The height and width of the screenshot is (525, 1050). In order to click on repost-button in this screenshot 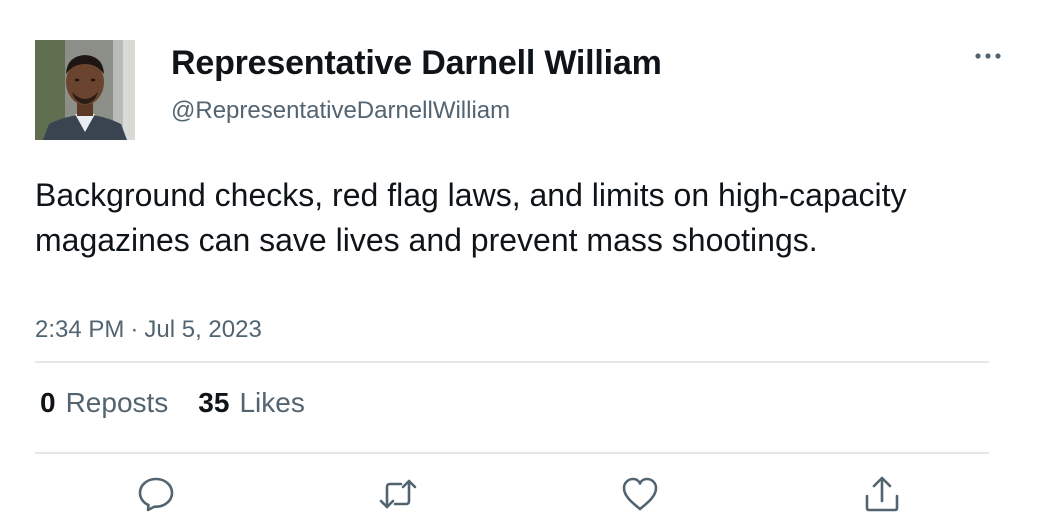, I will do `click(398, 494)`.